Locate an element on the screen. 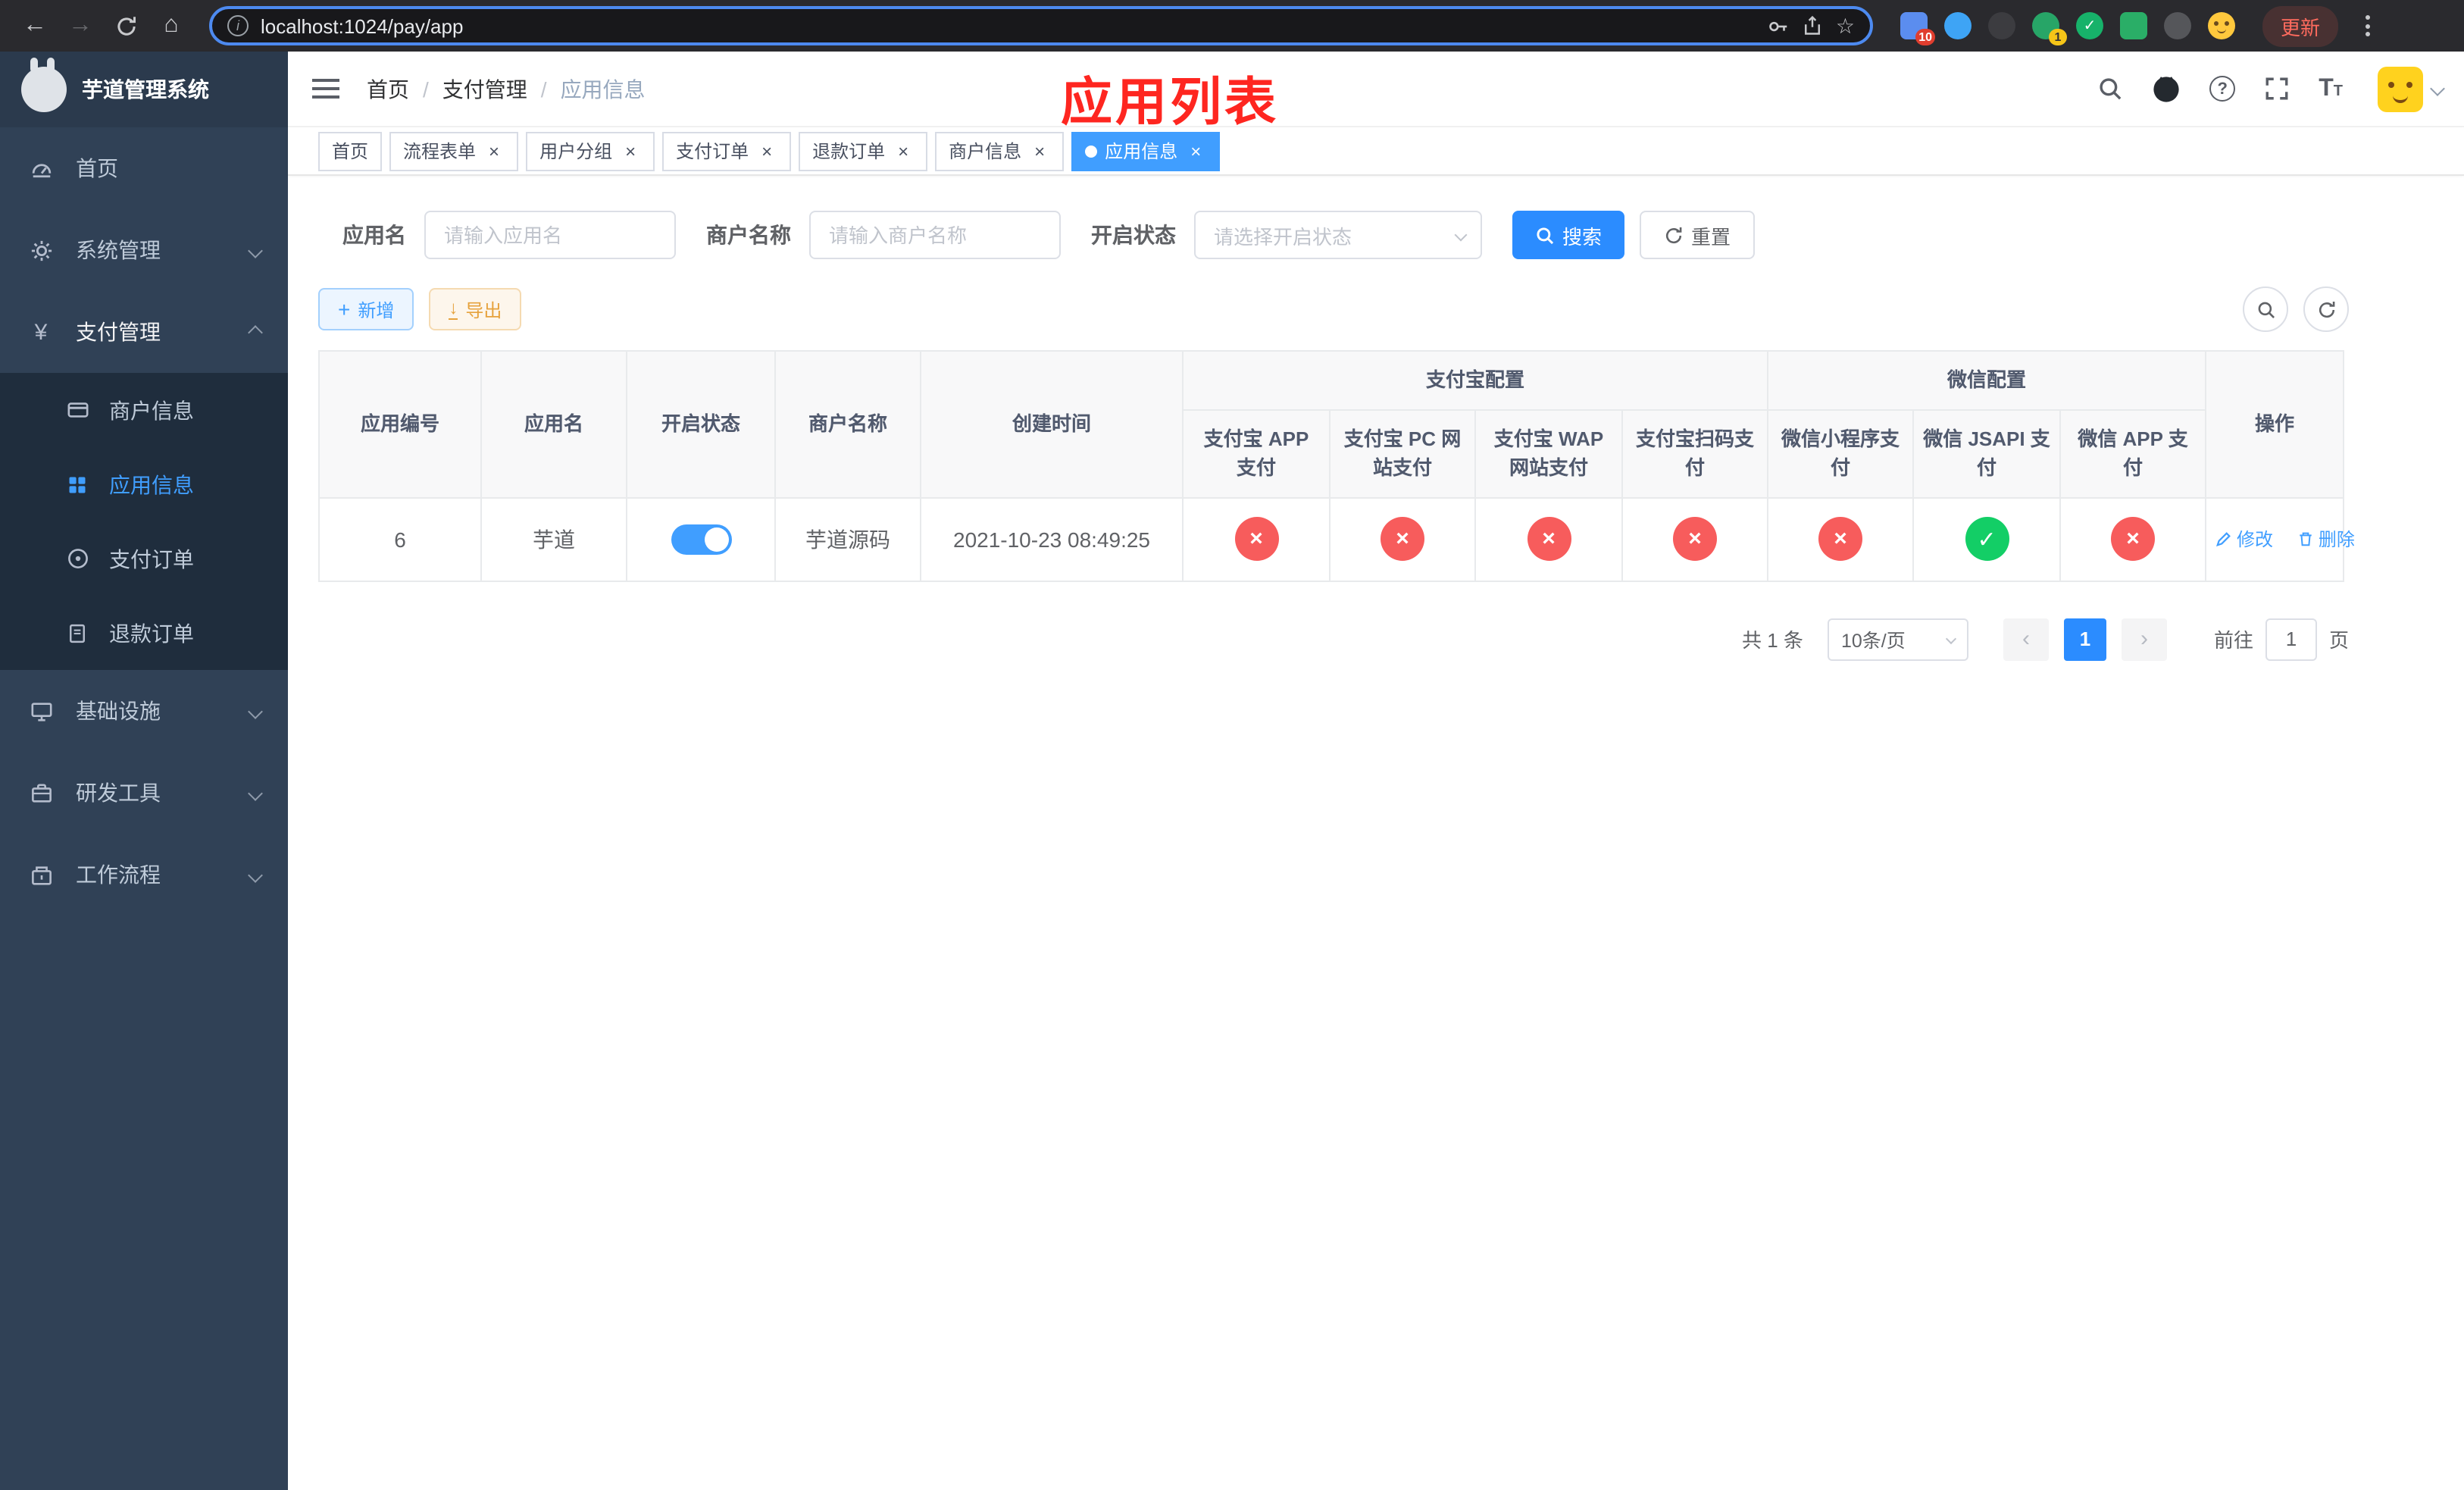 Image resolution: width=2464 pixels, height=1490 pixels. column-header-wx-mini: 微信小程序支付 is located at coordinates (1841, 453).